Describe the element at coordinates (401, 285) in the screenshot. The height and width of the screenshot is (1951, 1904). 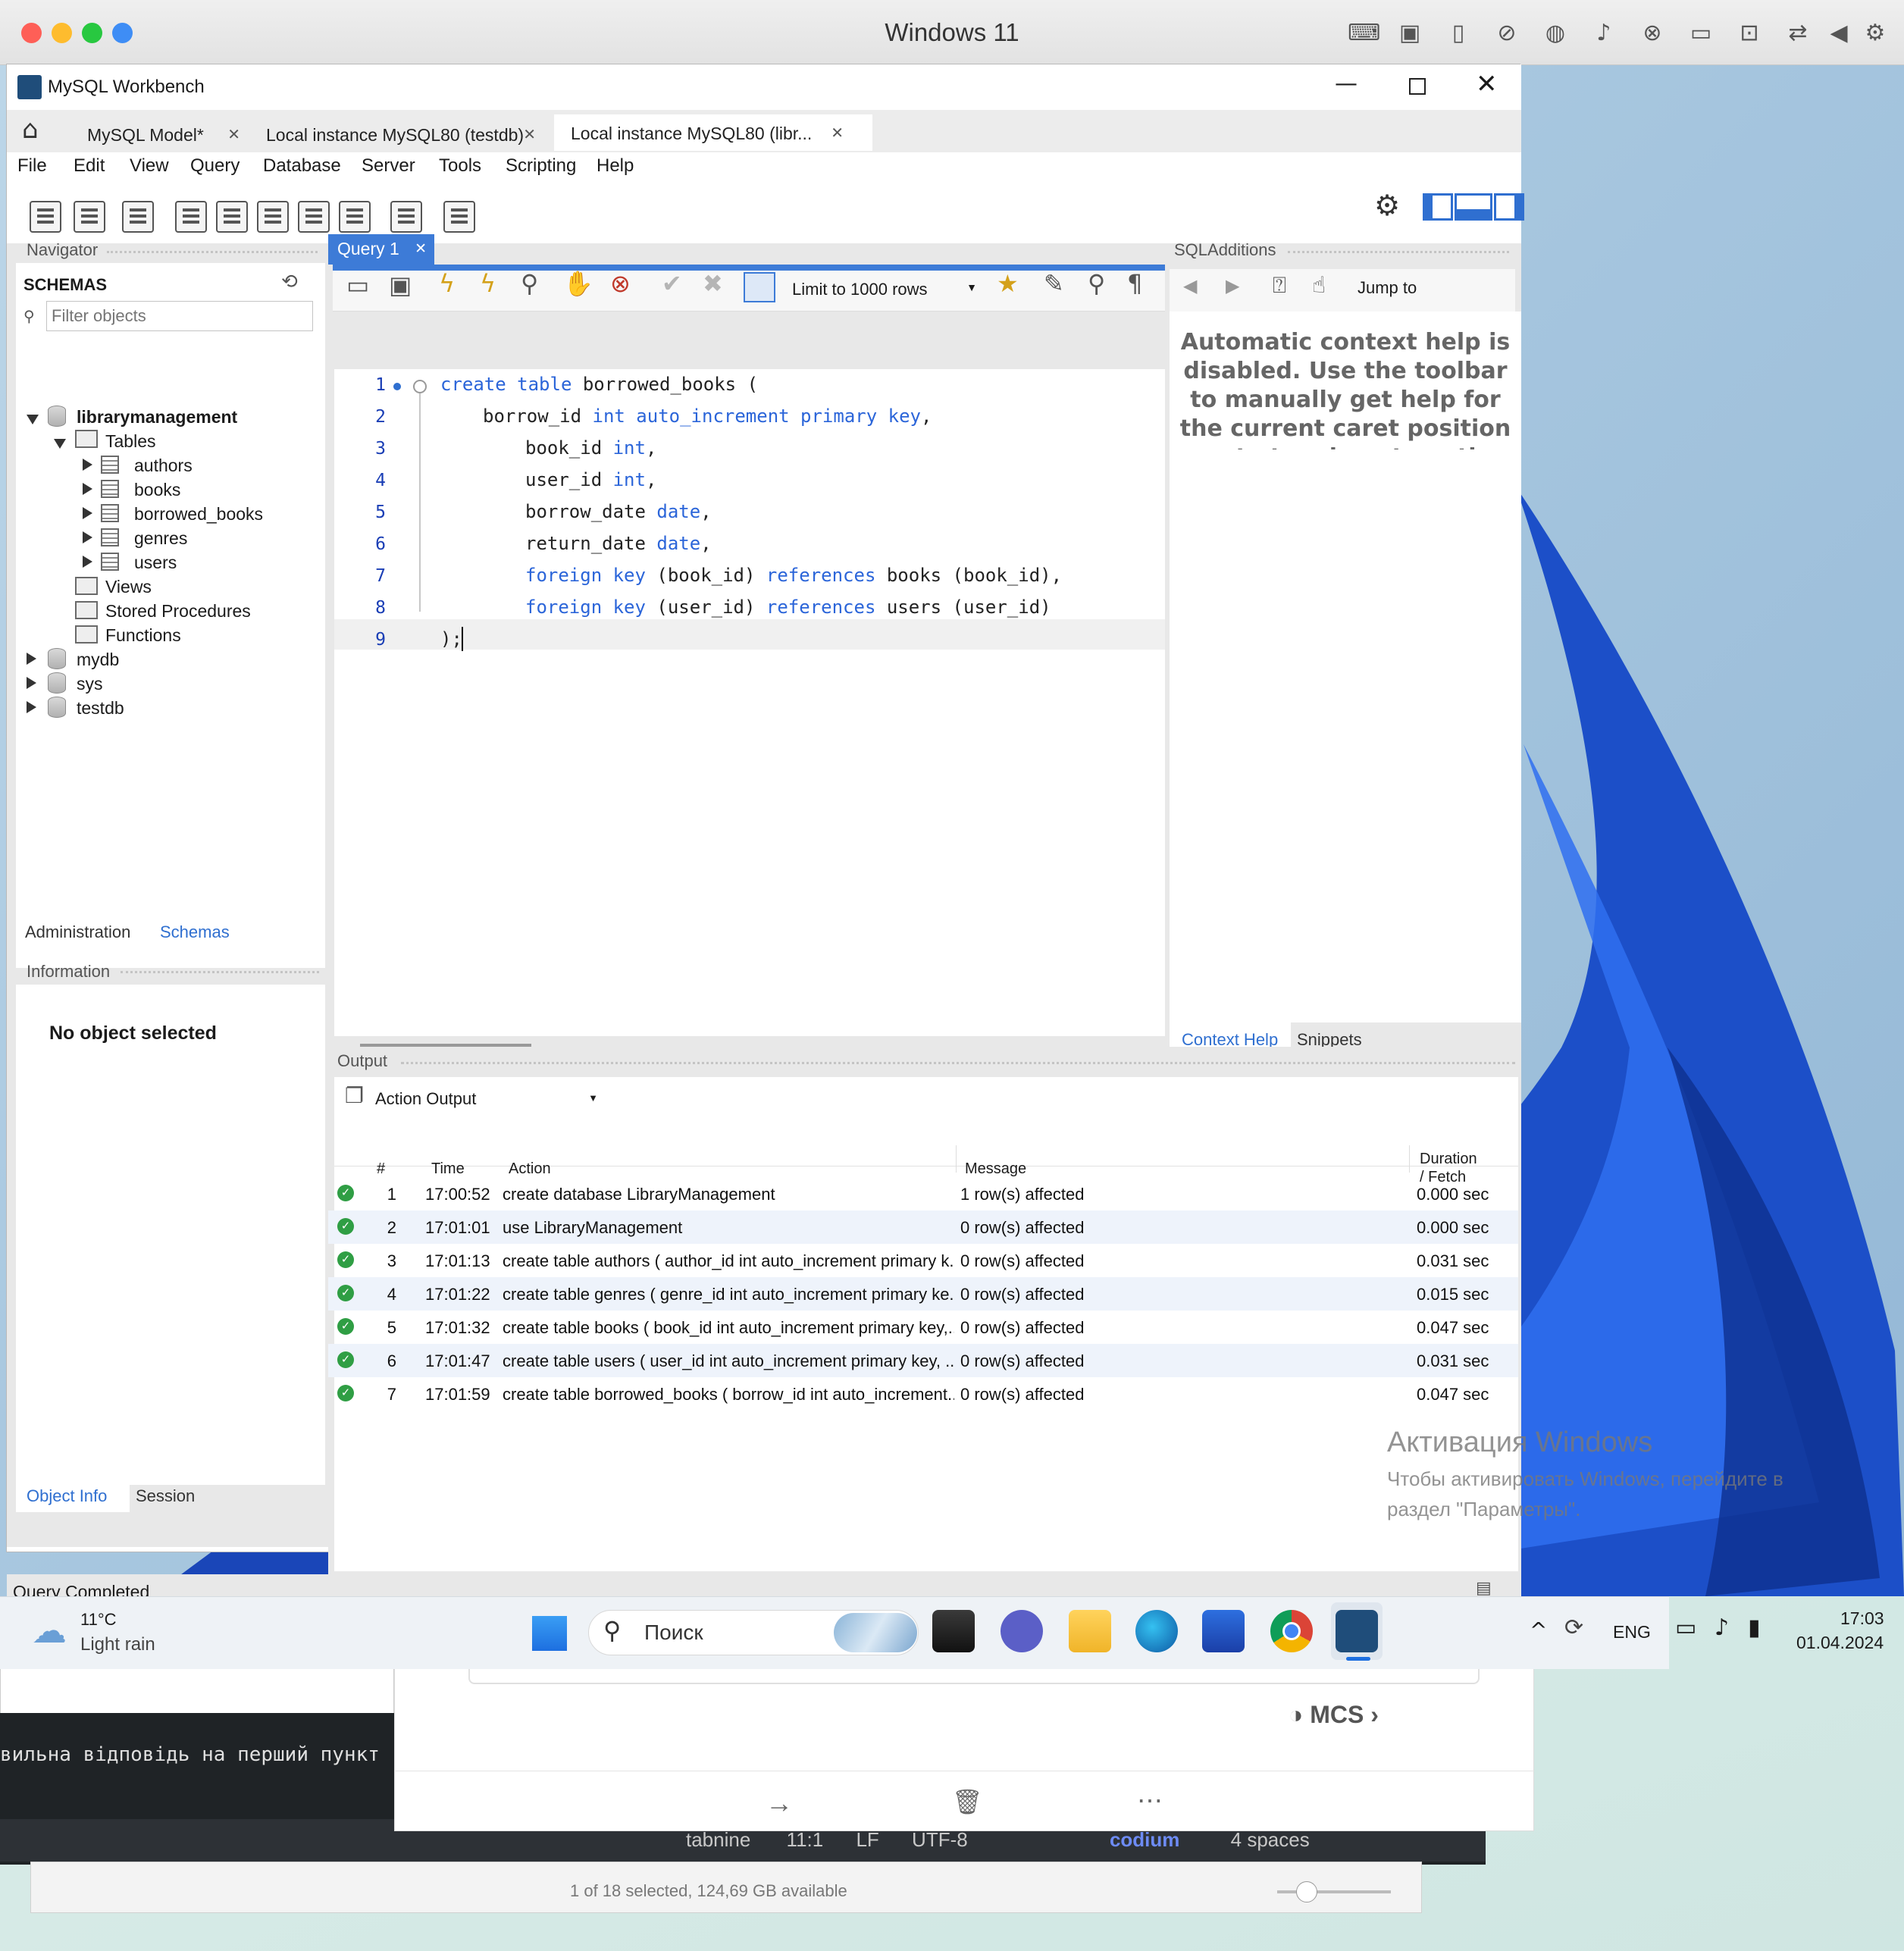
I see `save-icon: ▣` at that location.